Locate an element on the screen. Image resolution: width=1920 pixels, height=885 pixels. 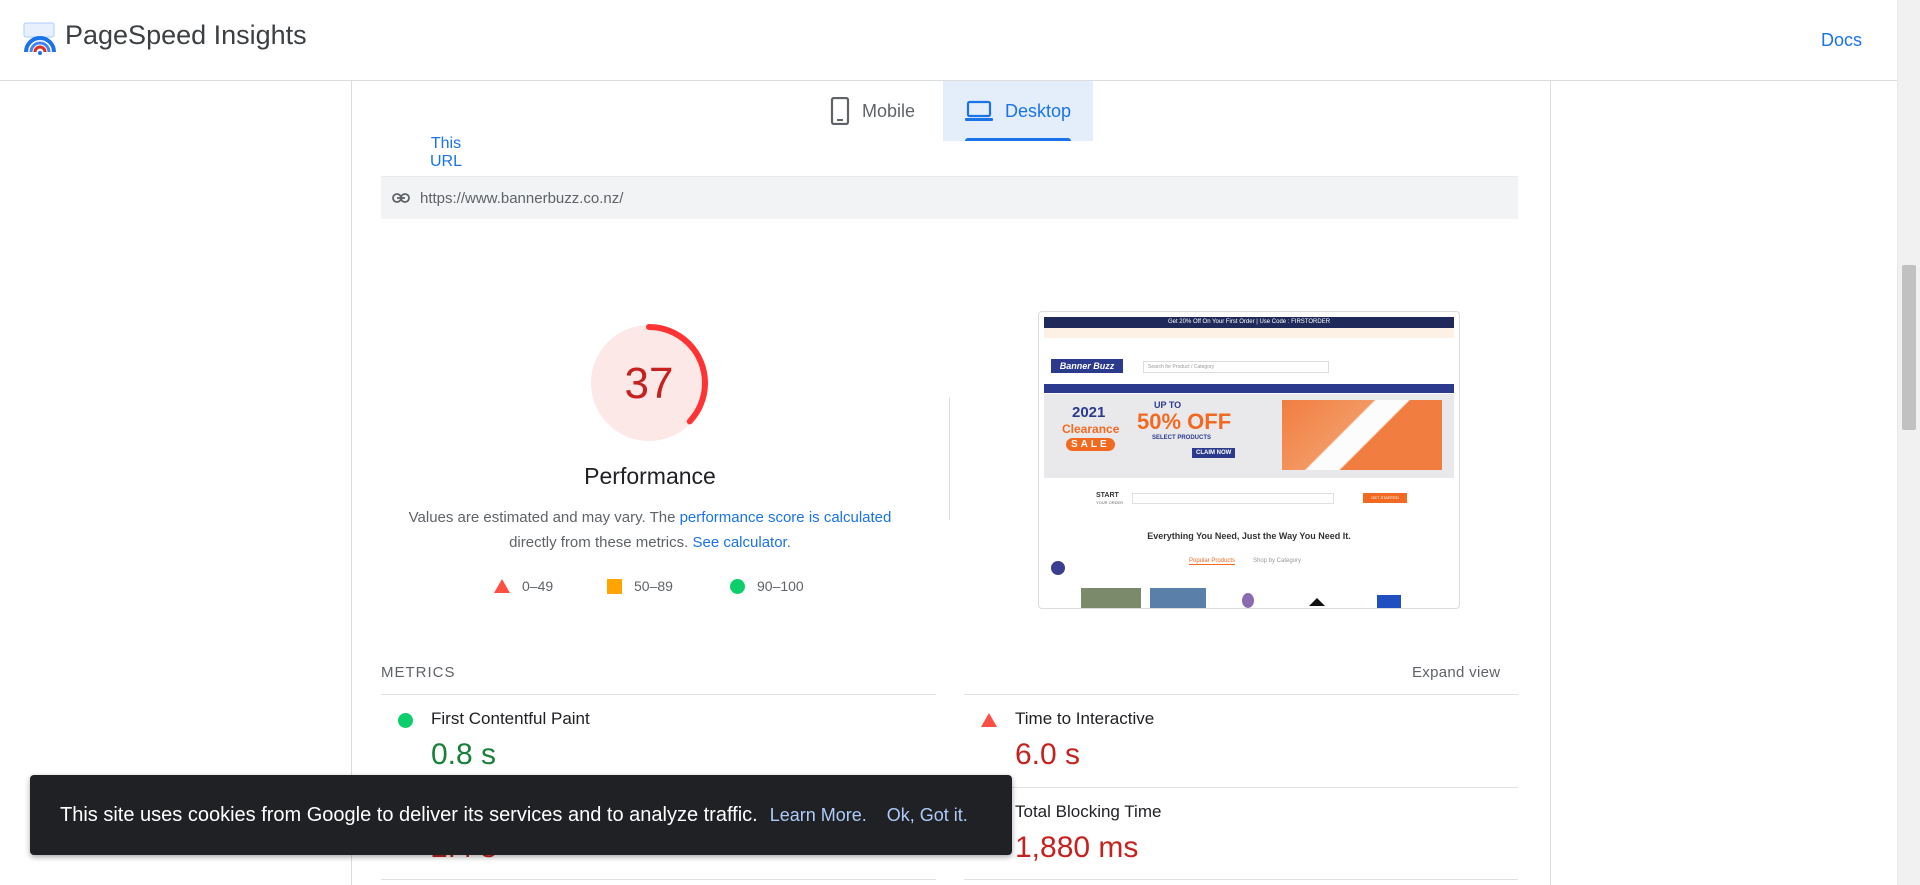
metric-tbt-label: Total Blocking Time is located at coordinates (1088, 811).